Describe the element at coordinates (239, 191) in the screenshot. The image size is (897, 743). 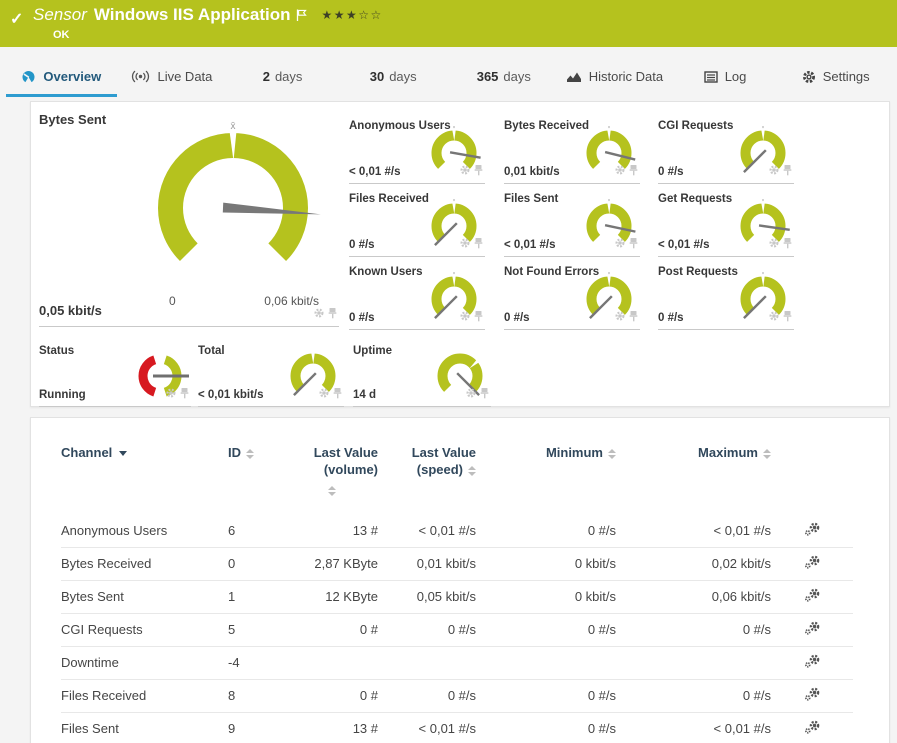
I see `bytes-sent-gauge: x̄` at that location.